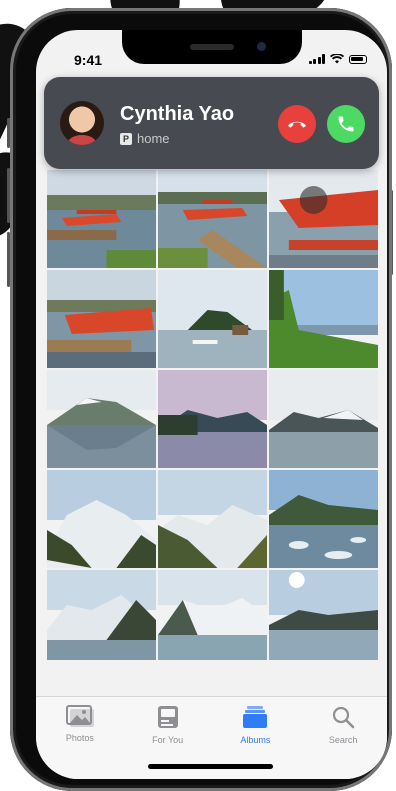  I want to click on caller-name: Cynthia Yao, so click(177, 114).